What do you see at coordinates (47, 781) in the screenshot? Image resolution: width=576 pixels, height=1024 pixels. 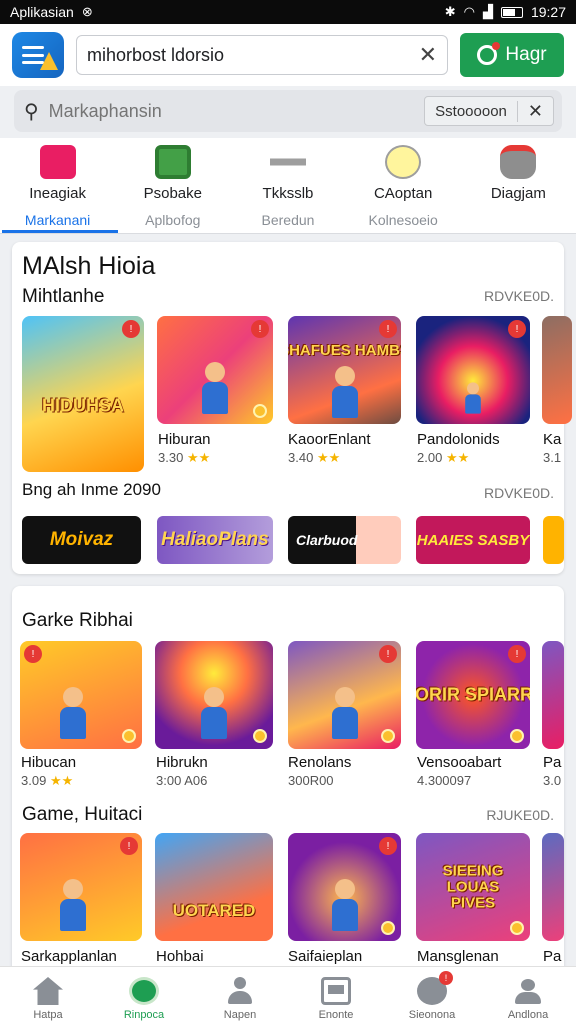 I see `game-rating: 3.09 ★★` at bounding box center [47, 781].